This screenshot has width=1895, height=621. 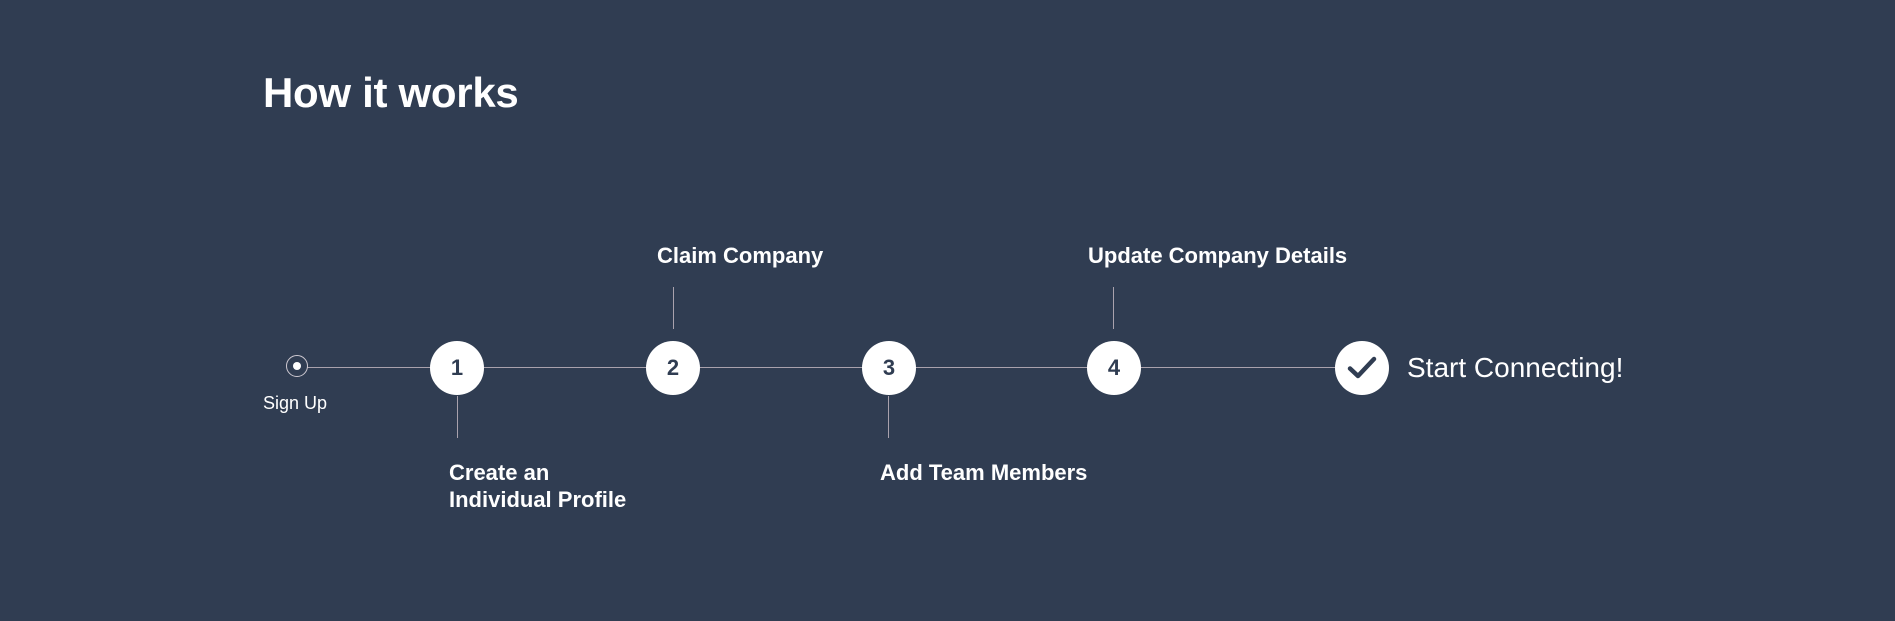 I want to click on step-3-connector, so click(x=888, y=417).